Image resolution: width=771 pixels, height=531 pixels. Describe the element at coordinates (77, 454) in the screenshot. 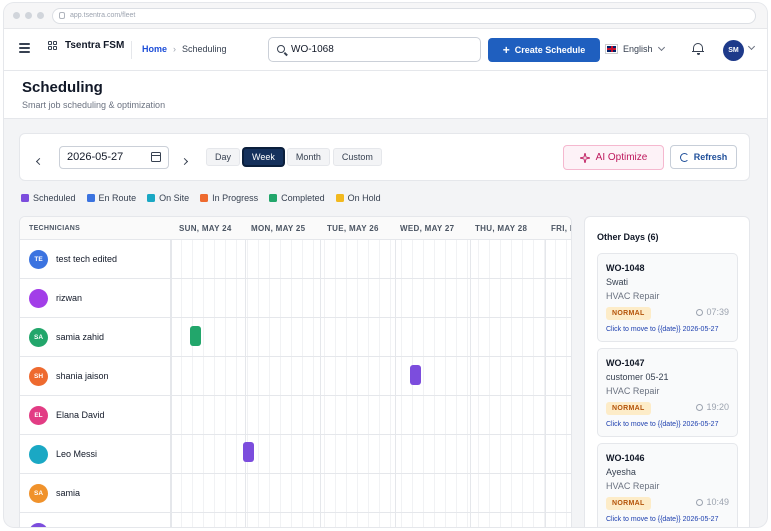

I see `technician-name: Leo Messi` at that location.